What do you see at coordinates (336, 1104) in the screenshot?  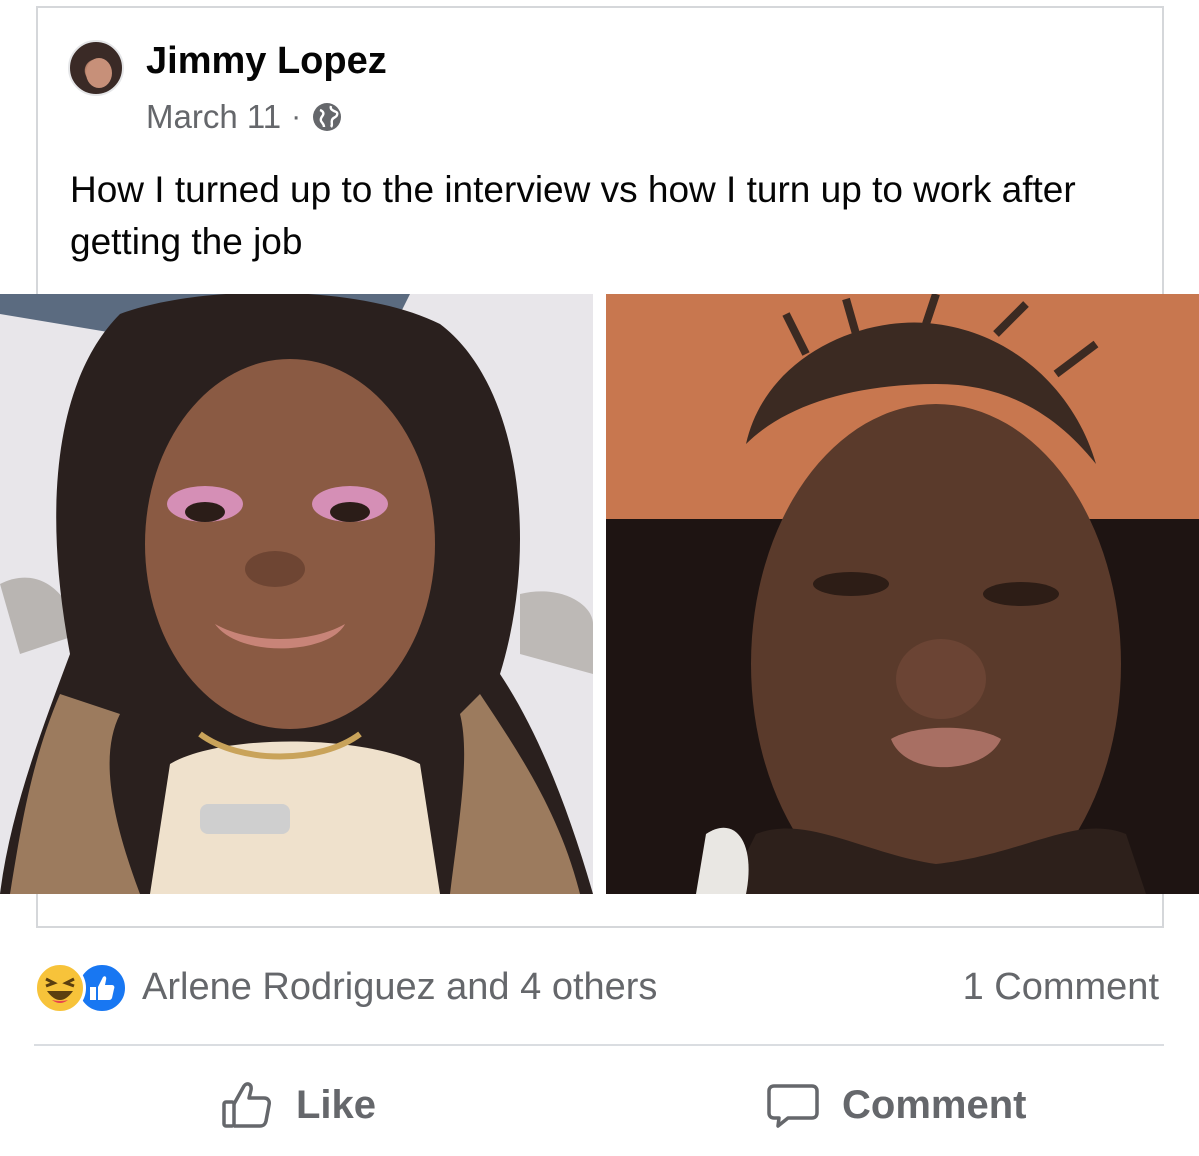 I see `like-label: Like` at bounding box center [336, 1104].